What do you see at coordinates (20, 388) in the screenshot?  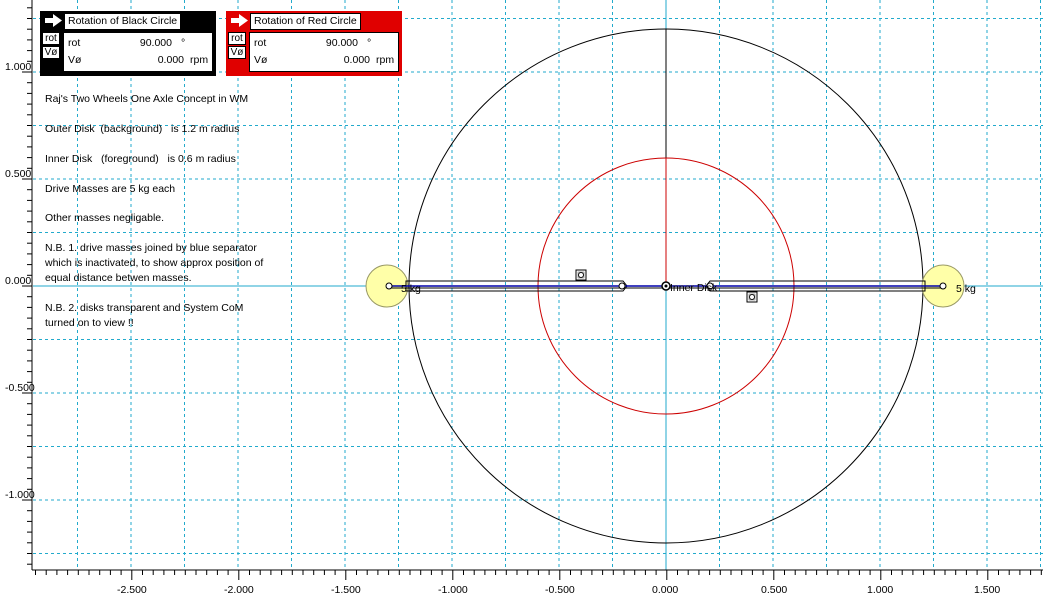 I see `y-tick-label: -0.500` at bounding box center [20, 388].